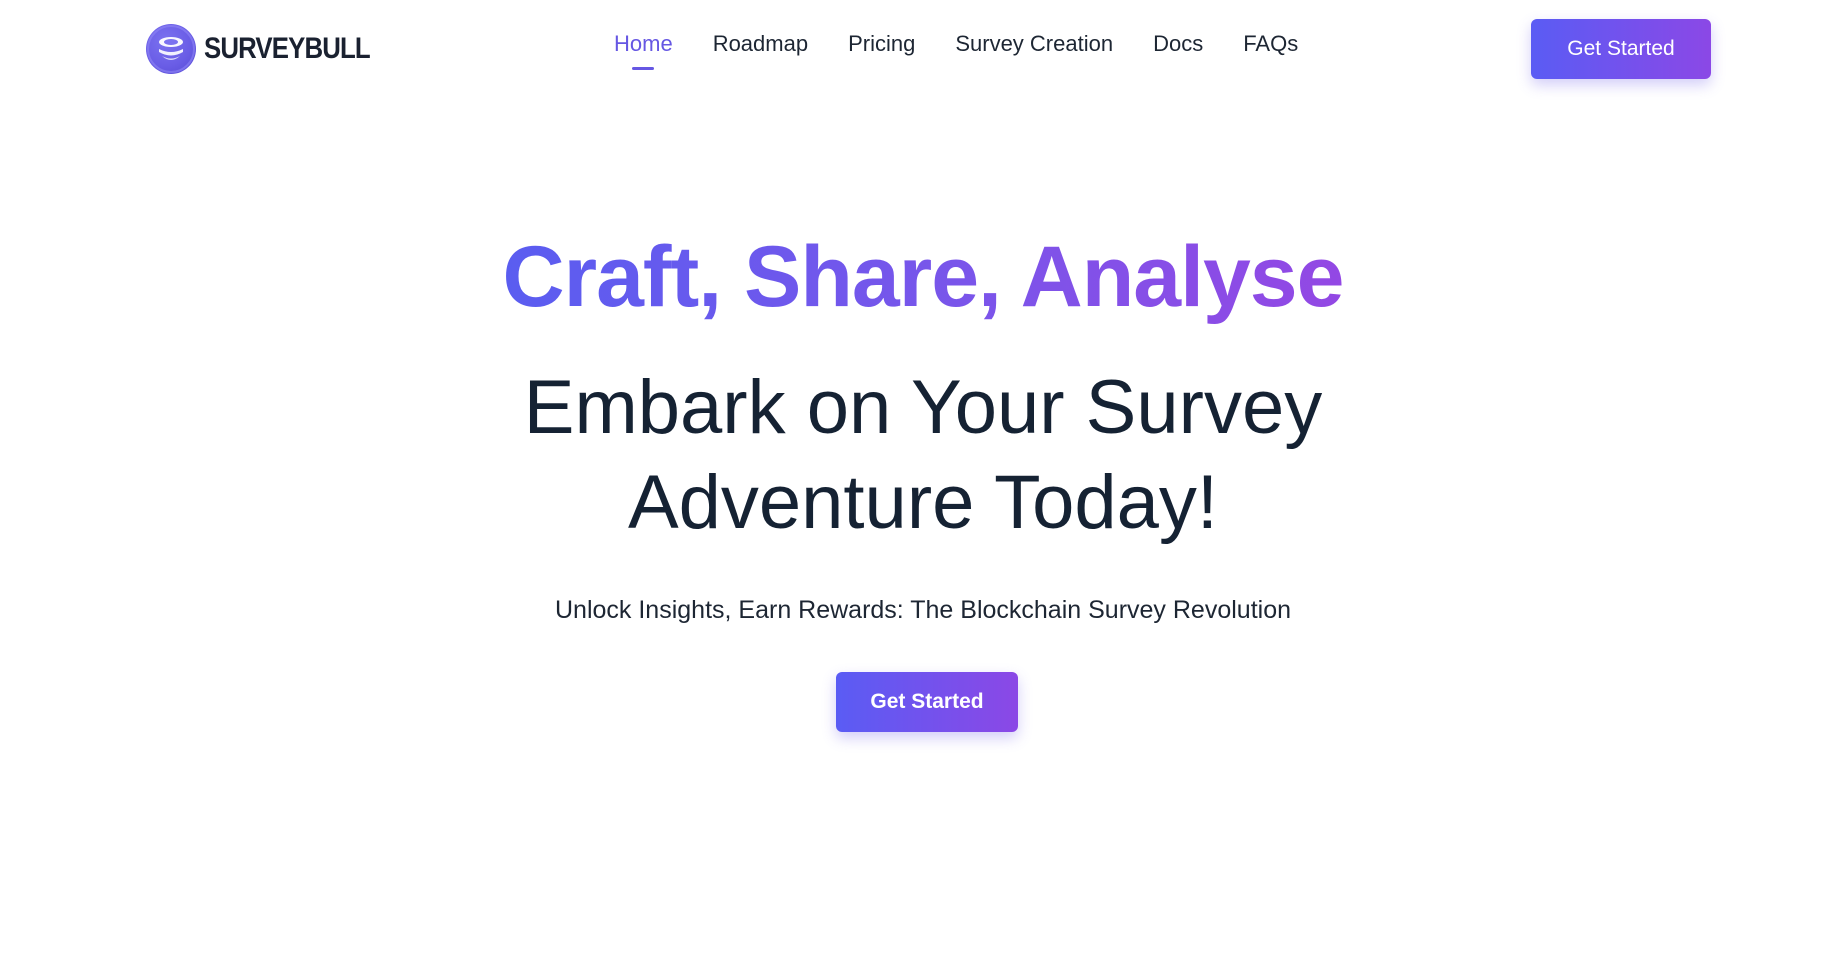 This screenshot has width=1846, height=965. Describe the element at coordinates (1621, 49) in the screenshot. I see `header-get-started-button: Get Started` at that location.